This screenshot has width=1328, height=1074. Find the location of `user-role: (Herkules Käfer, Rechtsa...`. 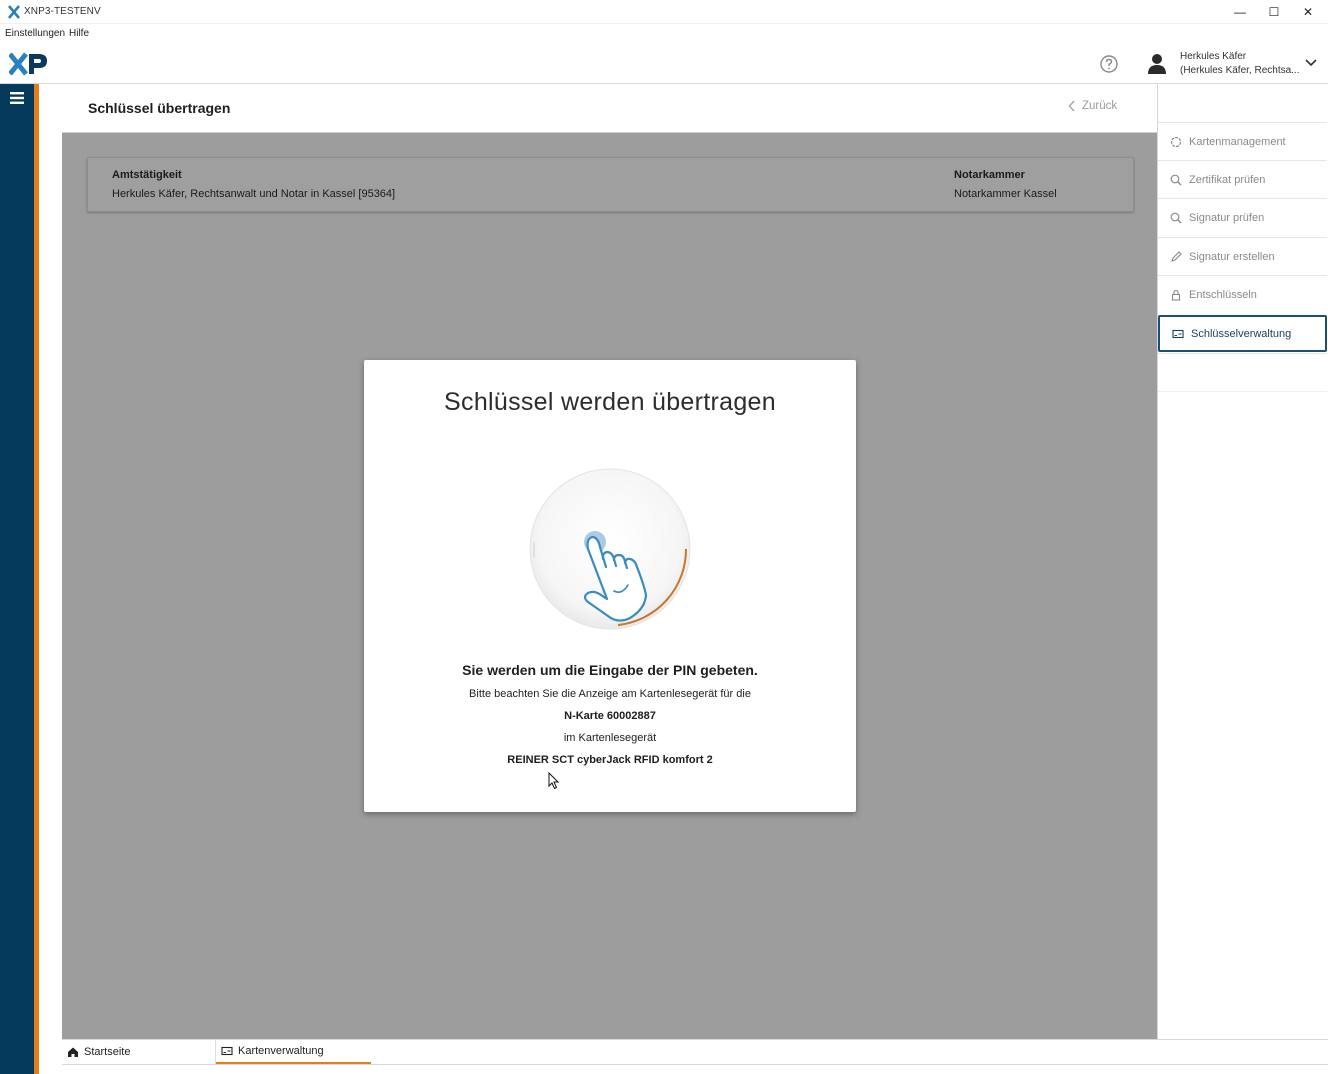

user-role: (Herkules Käfer, Rechtsa... is located at coordinates (1240, 70).